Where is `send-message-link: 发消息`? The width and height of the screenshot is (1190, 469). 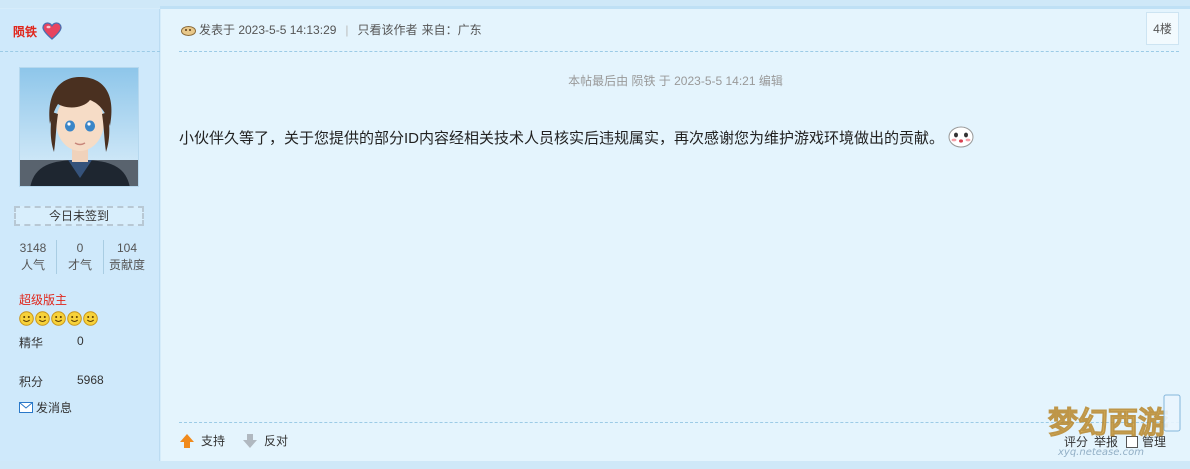
send-message-link: 发消息 is located at coordinates (45, 407).